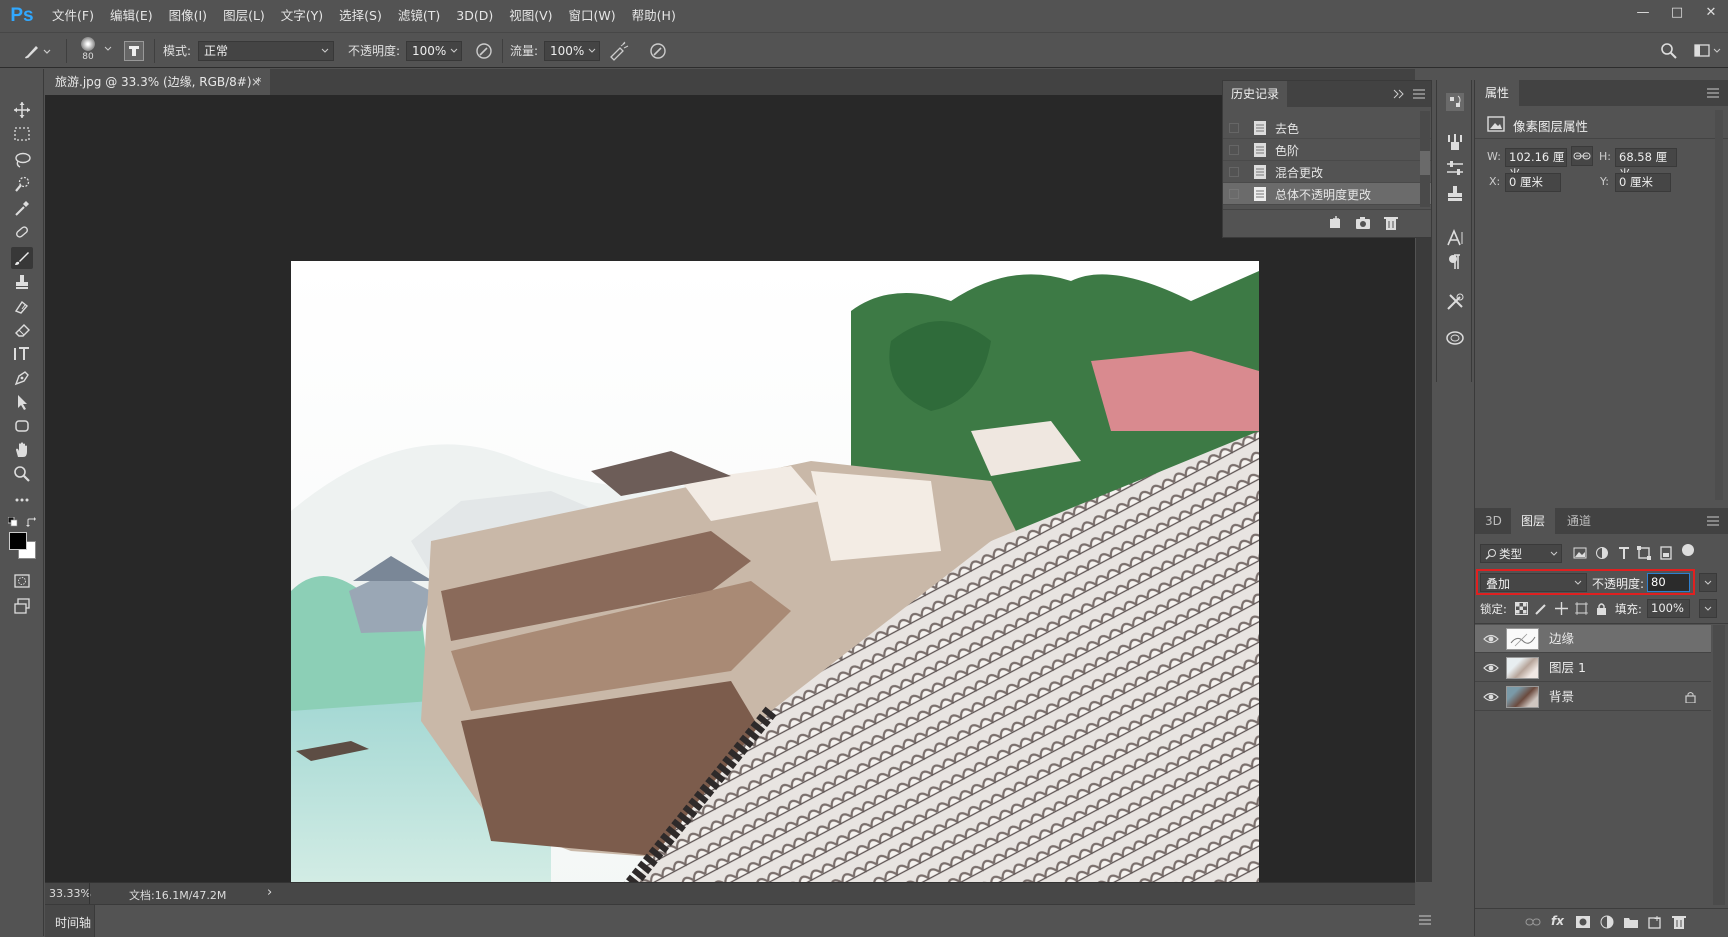  I want to click on history-item: 混合更改, so click(1327, 172).